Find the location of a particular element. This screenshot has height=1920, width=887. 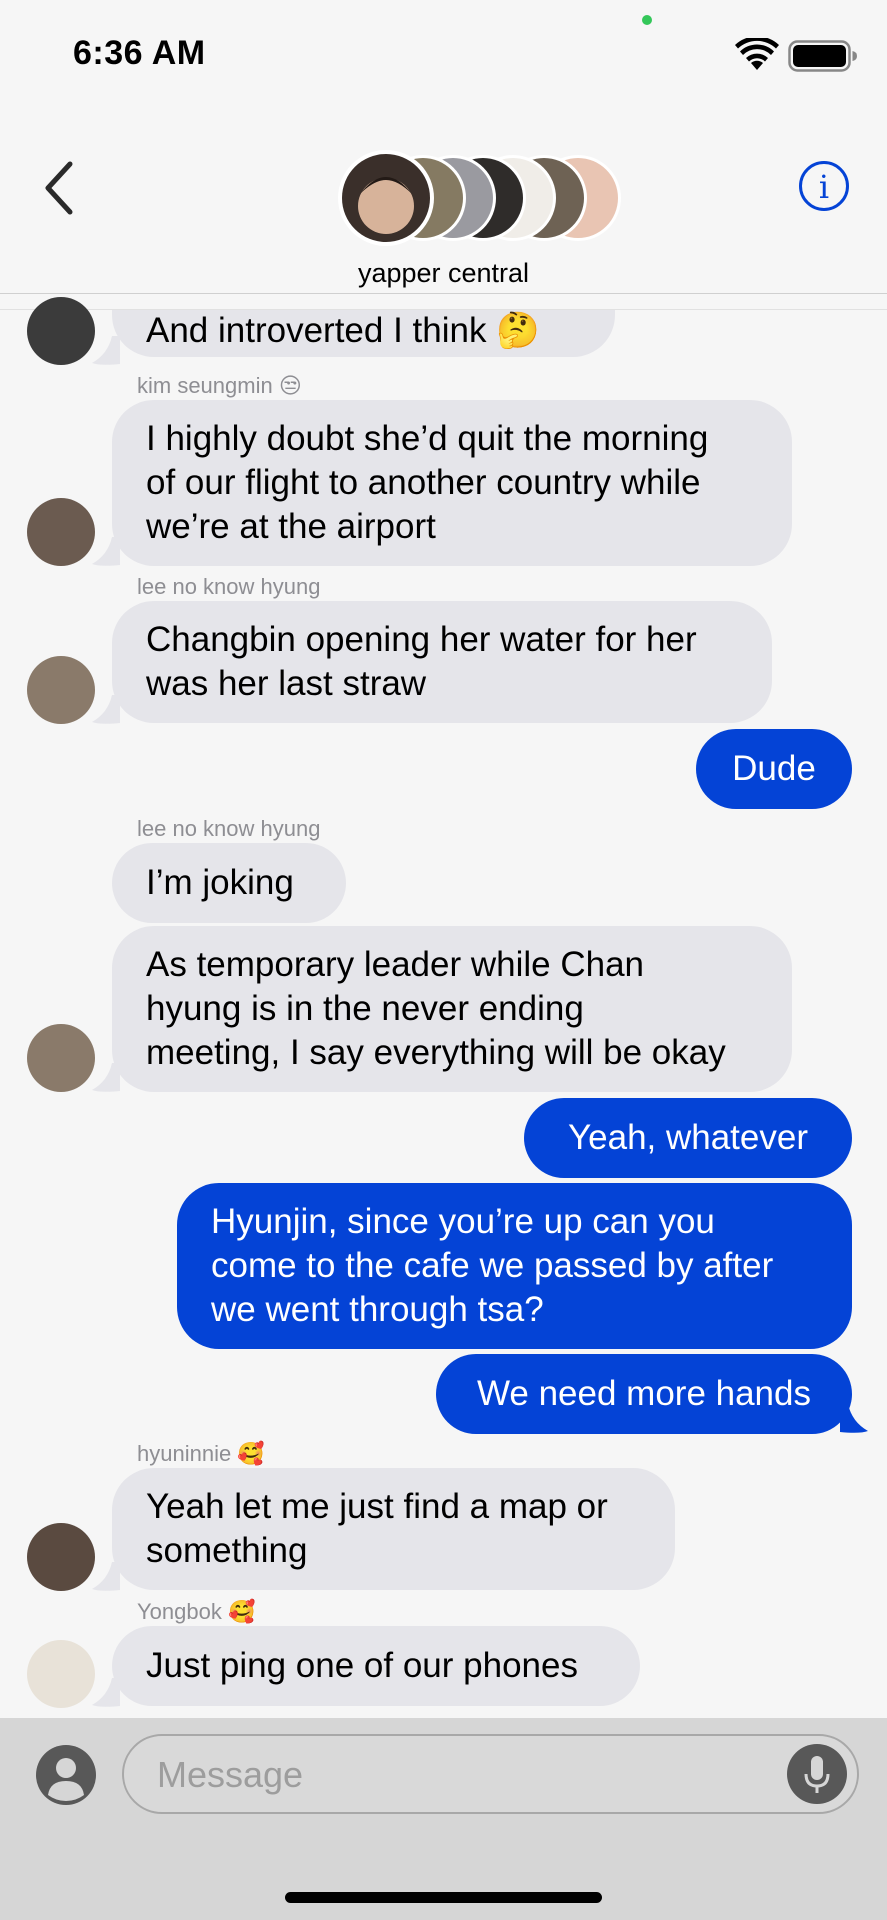

clip-region: And introverted I think 🤔 is located at coordinates (443, 335).